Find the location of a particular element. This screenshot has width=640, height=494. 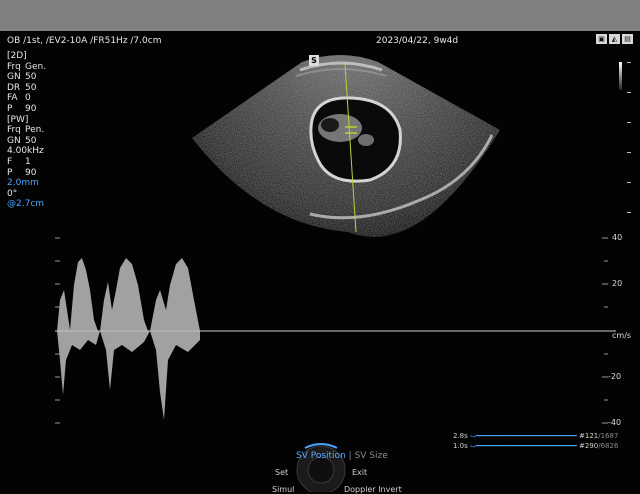

axis-label-20: 20 is located at coordinates (617, 283).